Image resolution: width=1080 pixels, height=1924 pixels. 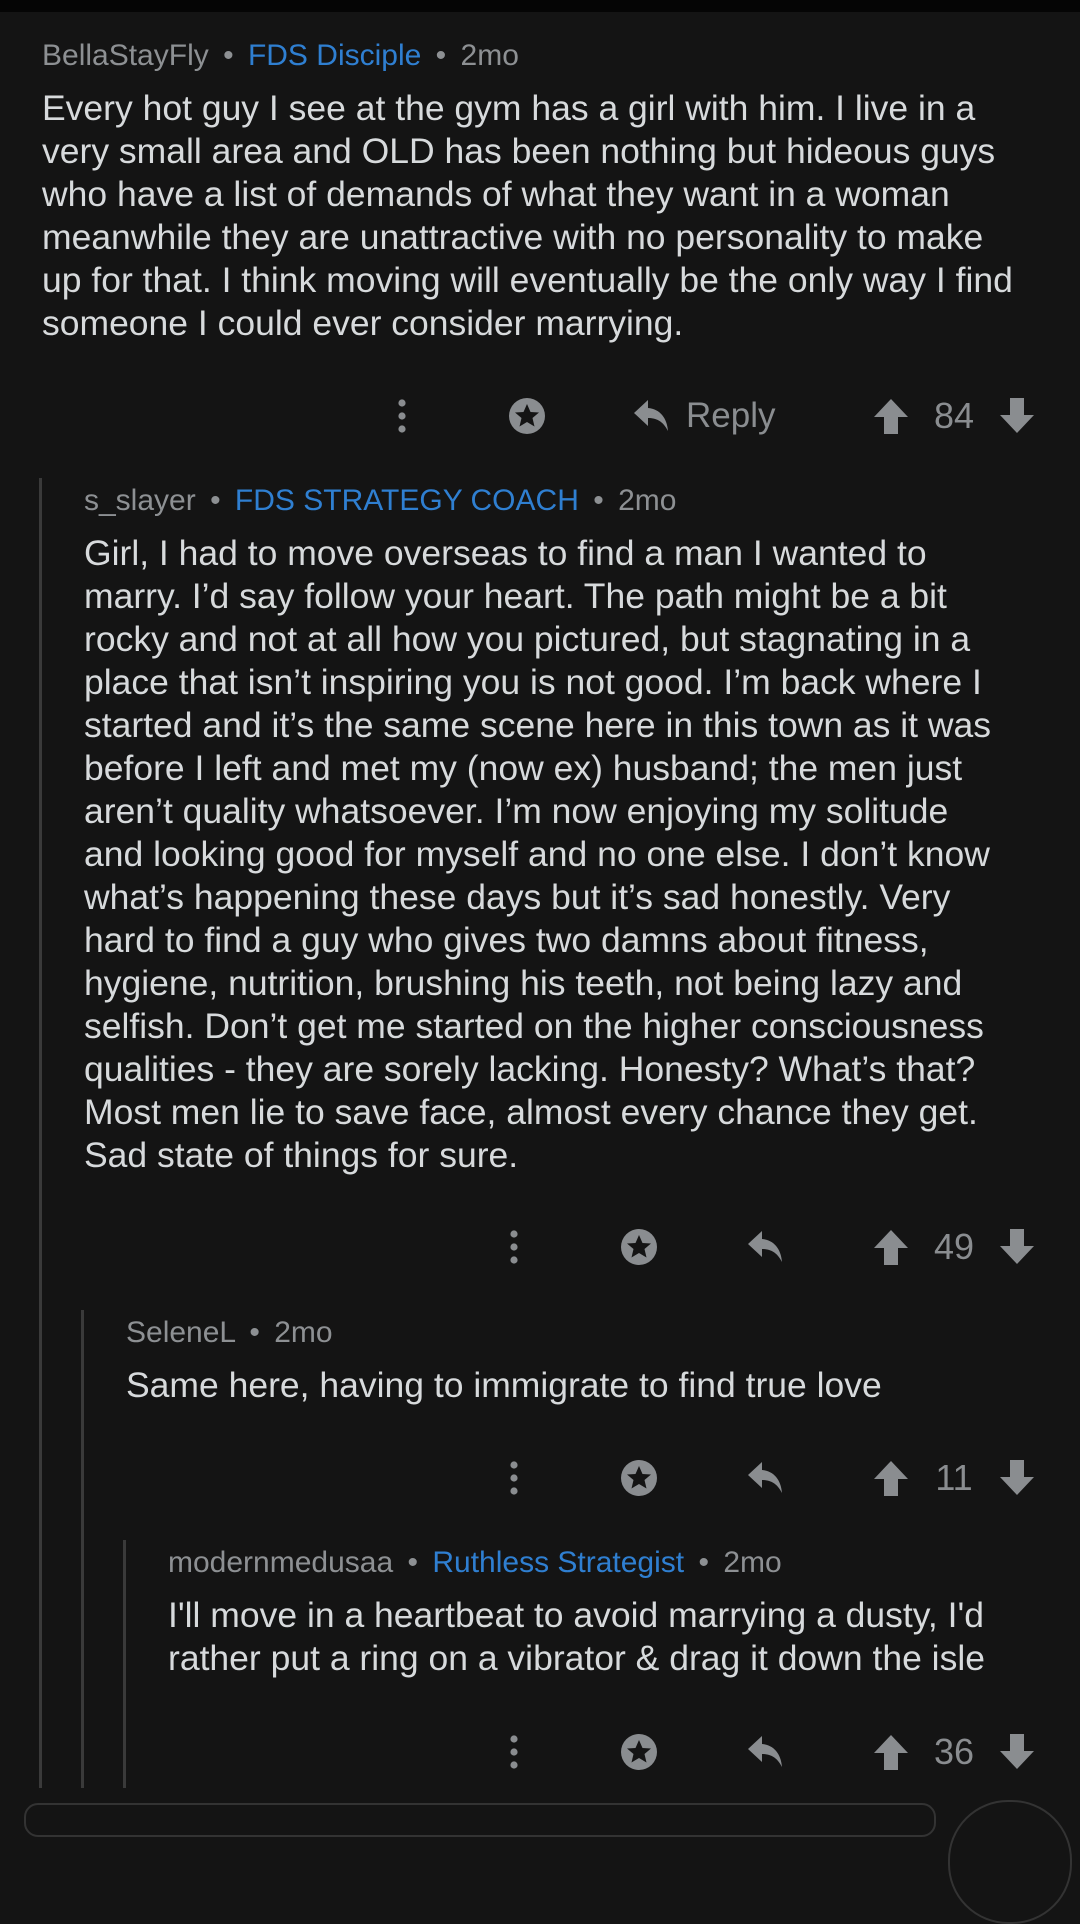 I want to click on username: SeleneL, so click(x=180, y=1332).